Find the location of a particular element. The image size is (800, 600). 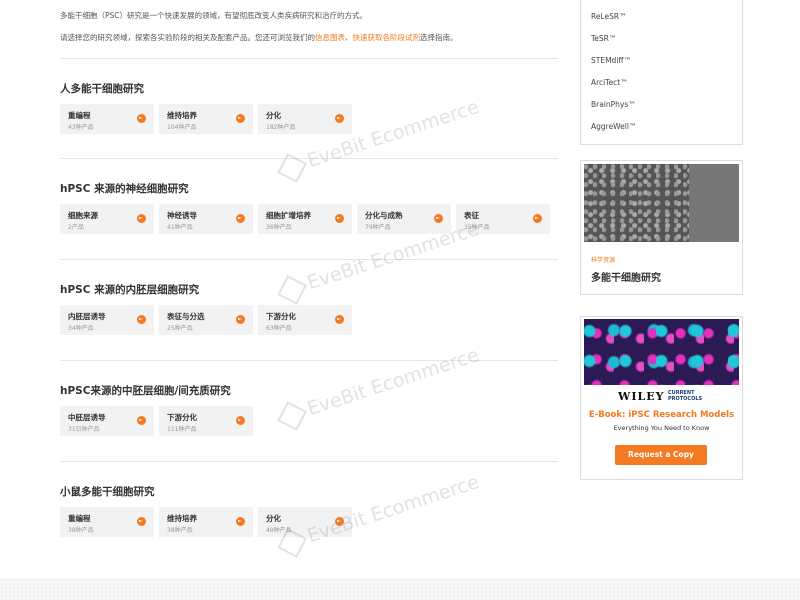

card-count: 36种产品 is located at coordinates (279, 227).